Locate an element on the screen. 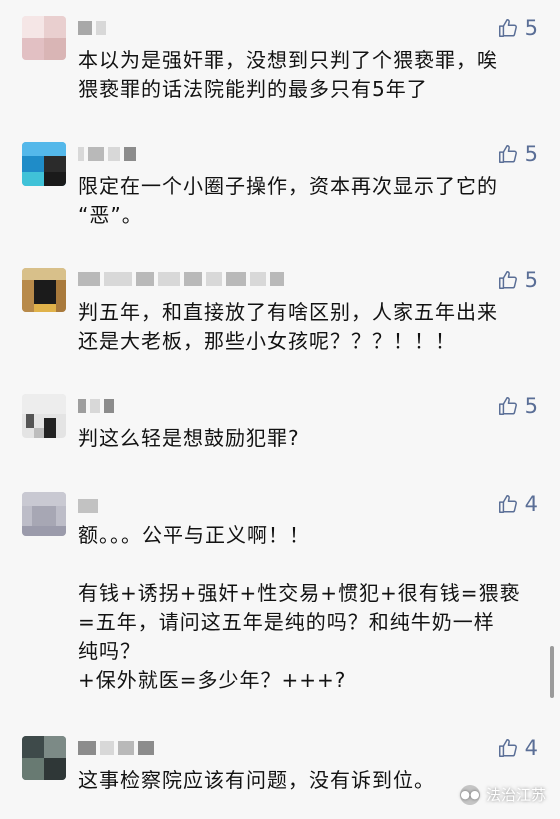 The width and height of the screenshot is (560, 819). watermark-label: 法治江苏 is located at coordinates (515, 795).